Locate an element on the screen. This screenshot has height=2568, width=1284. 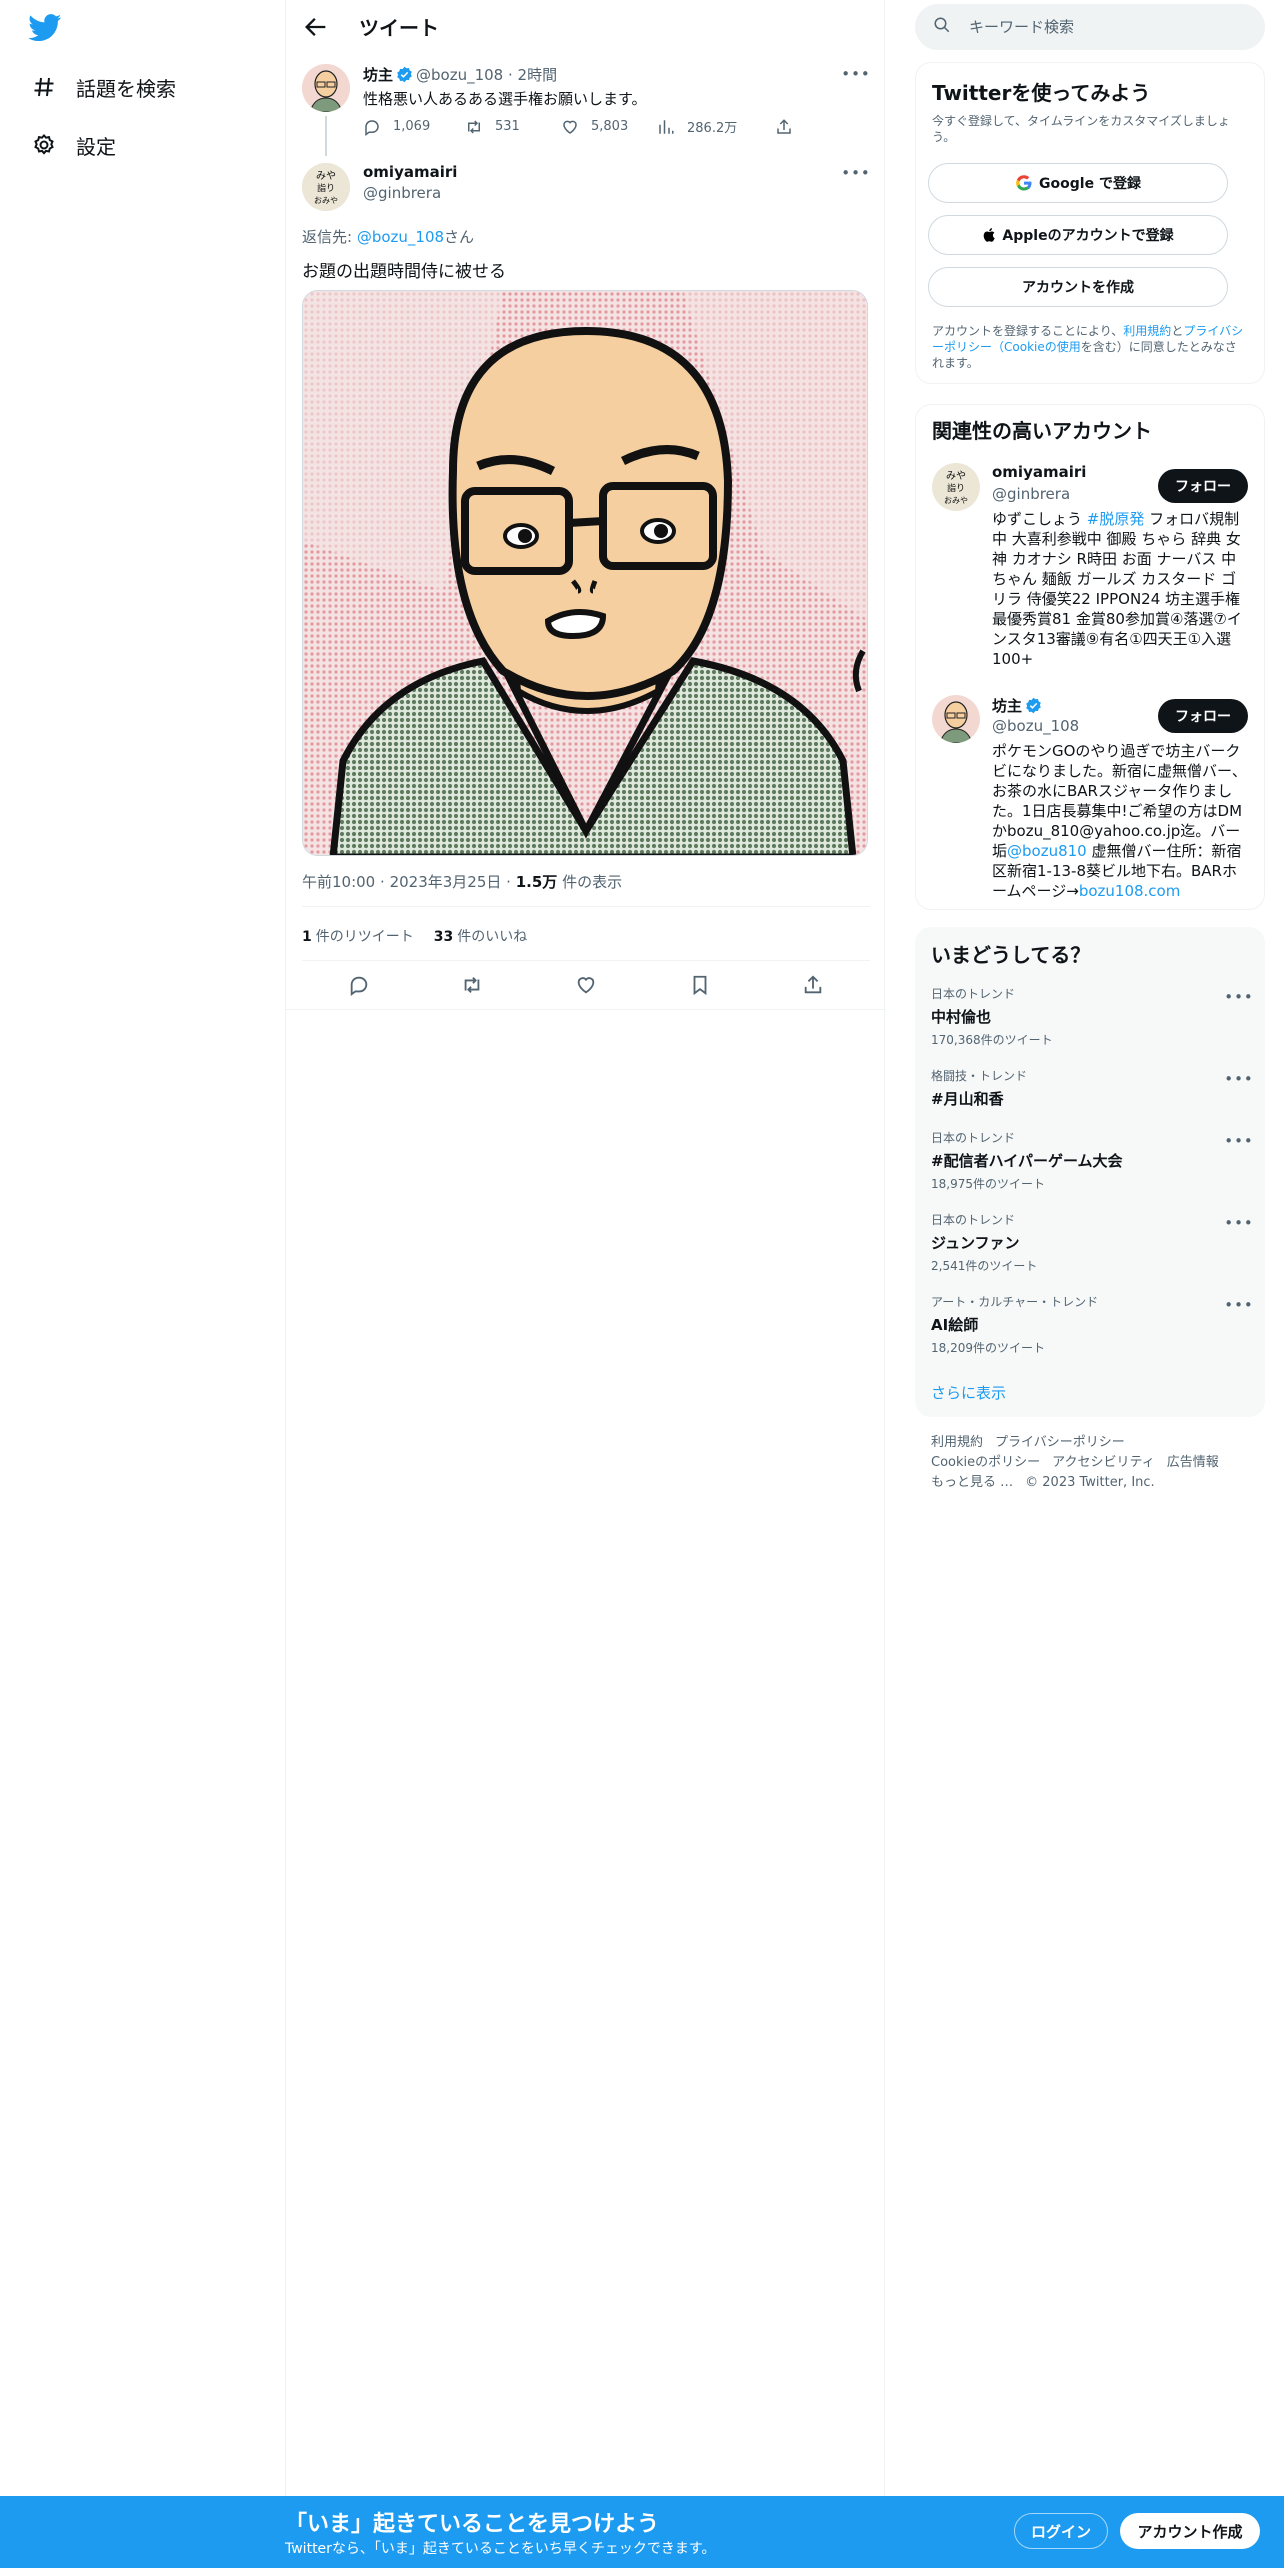
heart-icon is located at coordinates (586, 985).